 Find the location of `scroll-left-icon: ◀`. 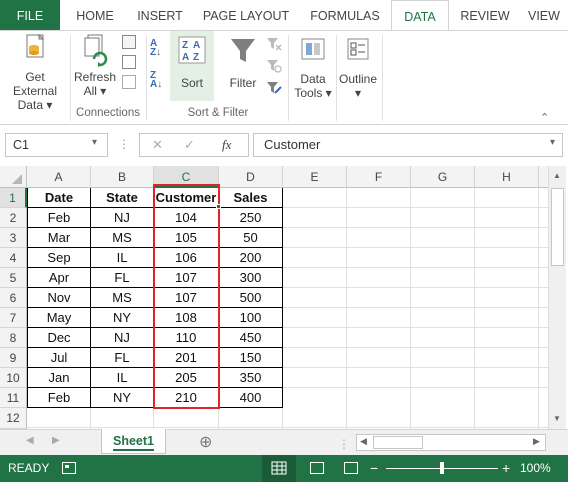

scroll-left-icon: ◀ is located at coordinates (363, 441).